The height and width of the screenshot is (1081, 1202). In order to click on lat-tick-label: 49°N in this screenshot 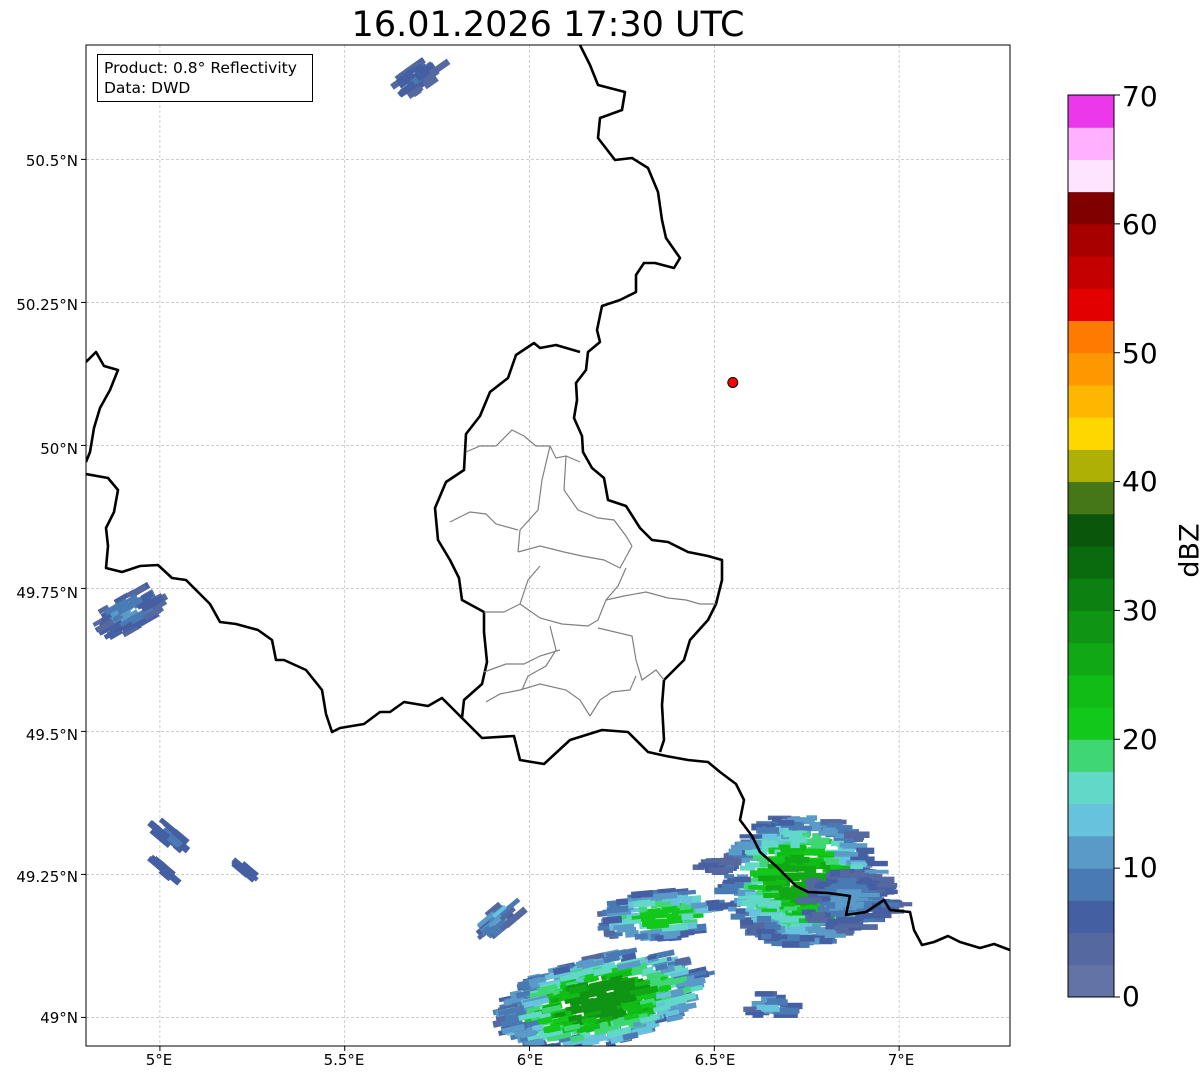, I will do `click(59, 1018)`.